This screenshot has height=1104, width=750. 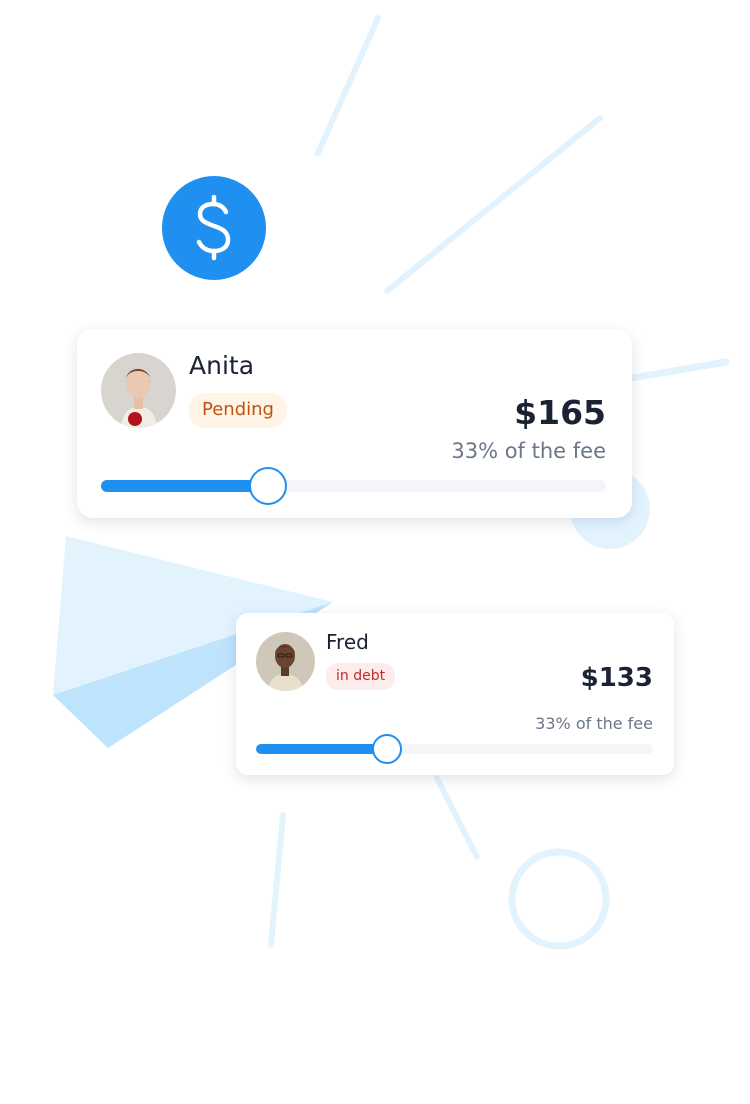 What do you see at coordinates (361, 676) in the screenshot?
I see `status-badge: in debt` at bounding box center [361, 676].